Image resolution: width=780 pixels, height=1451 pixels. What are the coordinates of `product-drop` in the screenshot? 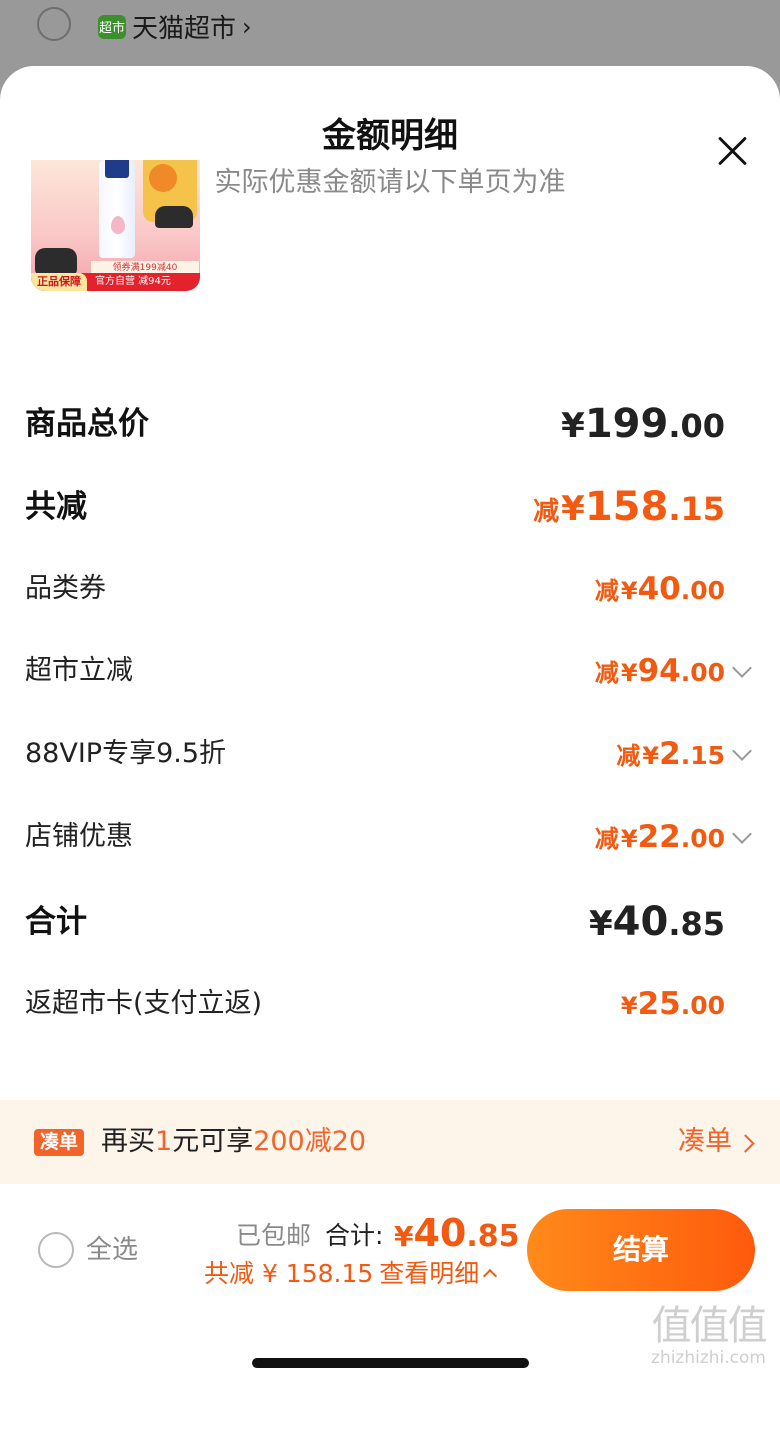 It's located at (118, 225).